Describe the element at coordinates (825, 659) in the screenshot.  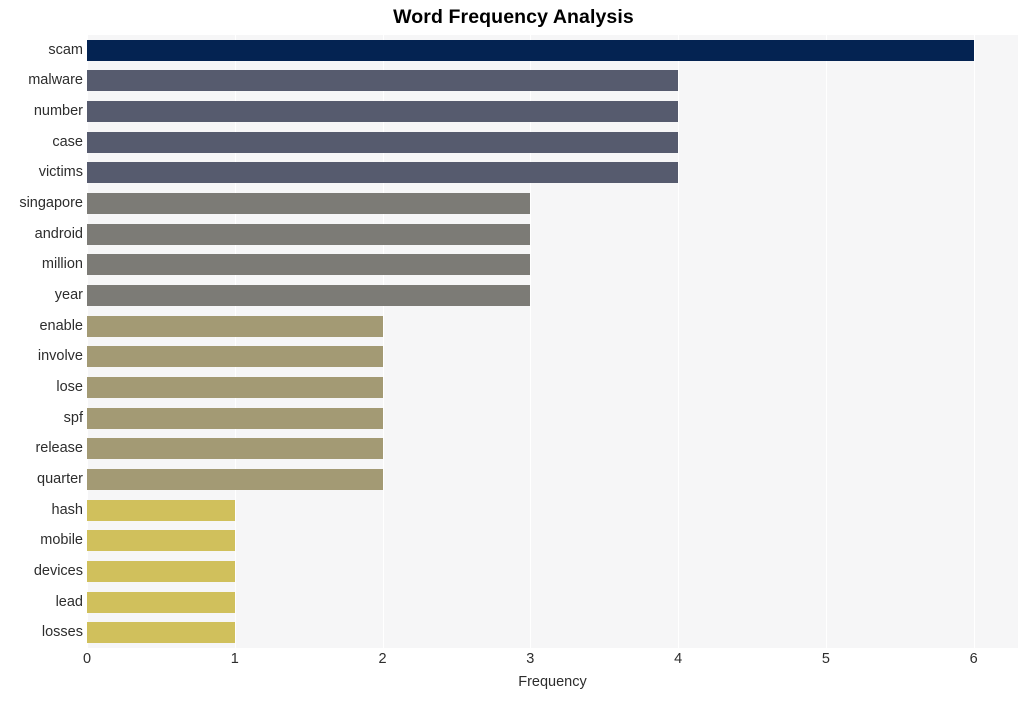
I see `x-tick-label-5: 5` at that location.